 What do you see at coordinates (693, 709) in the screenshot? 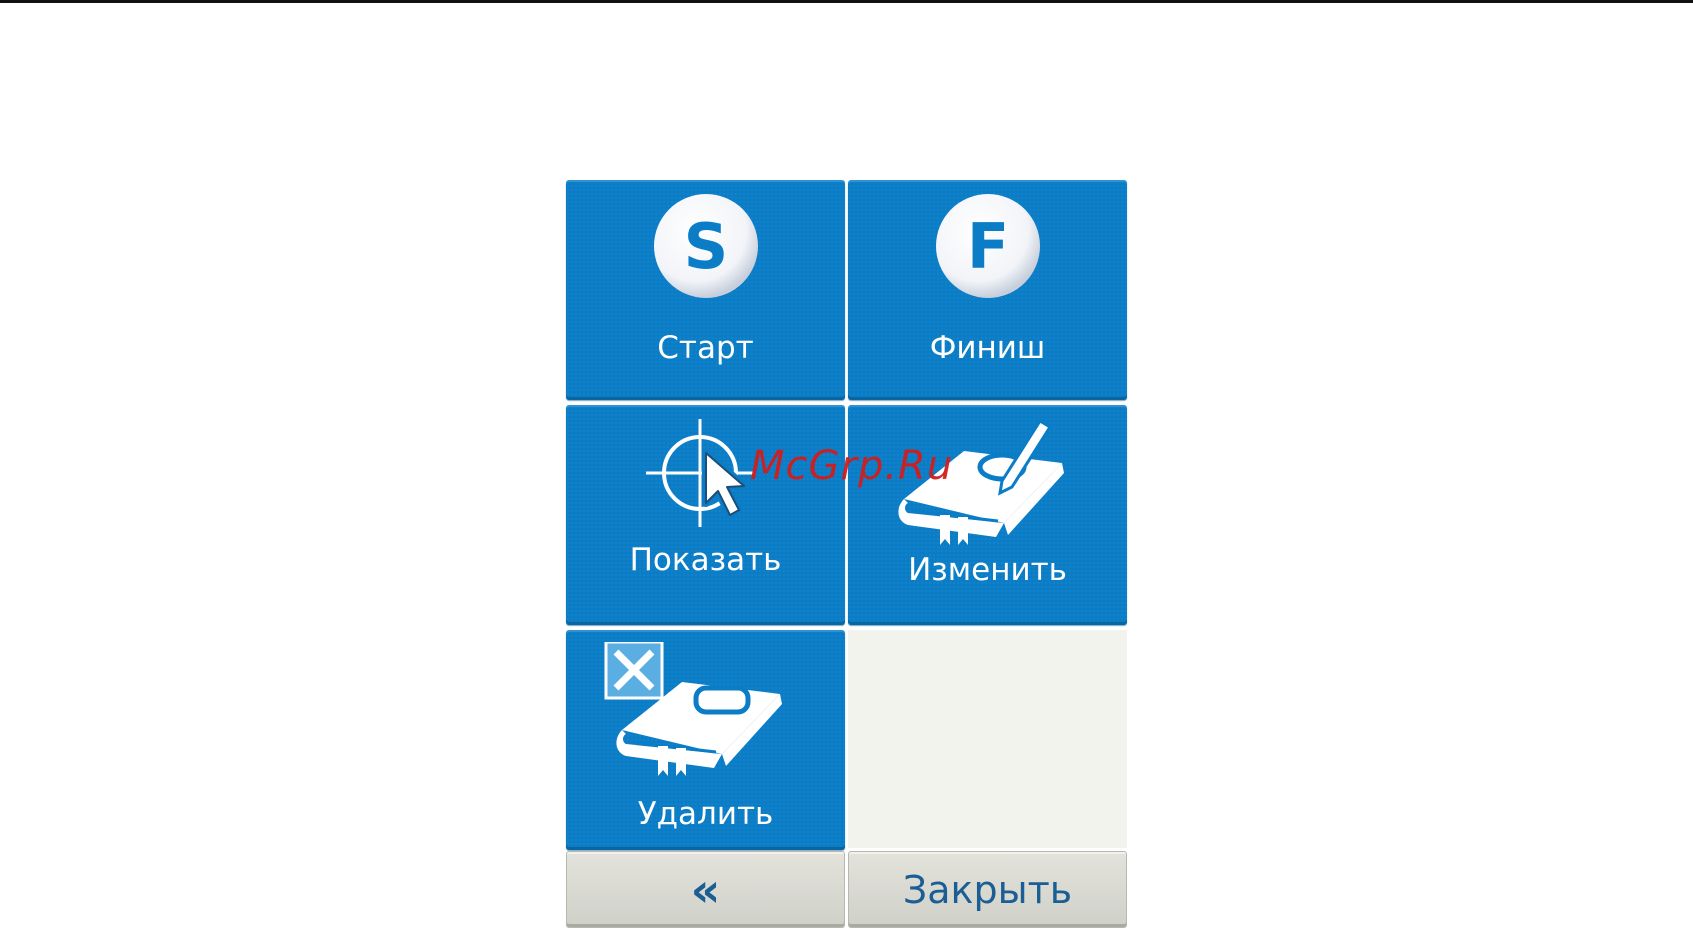
I see `book-delete-icon` at bounding box center [693, 709].